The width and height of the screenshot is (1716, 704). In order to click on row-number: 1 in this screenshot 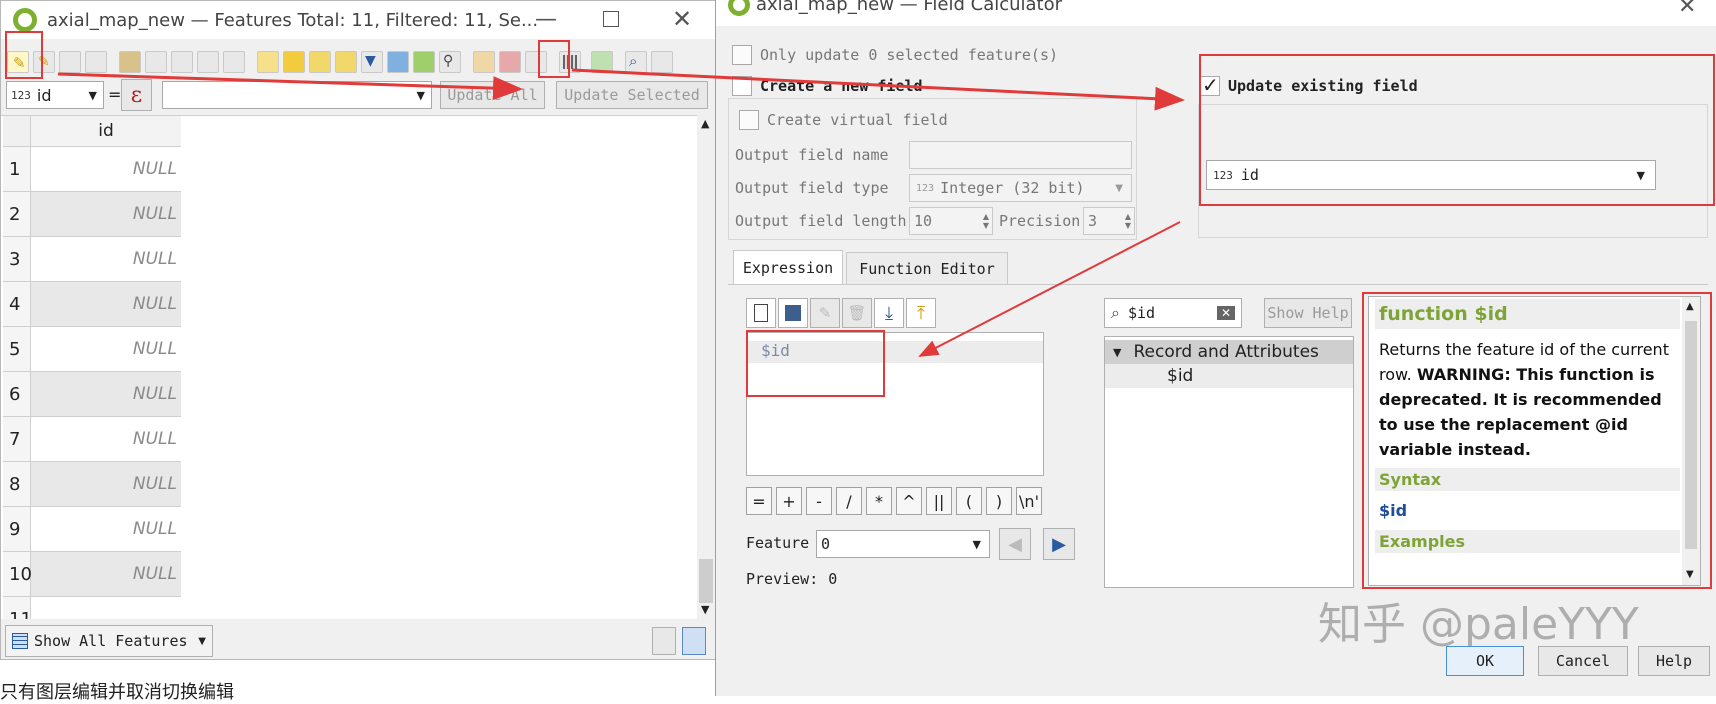, I will do `click(17, 169)`.